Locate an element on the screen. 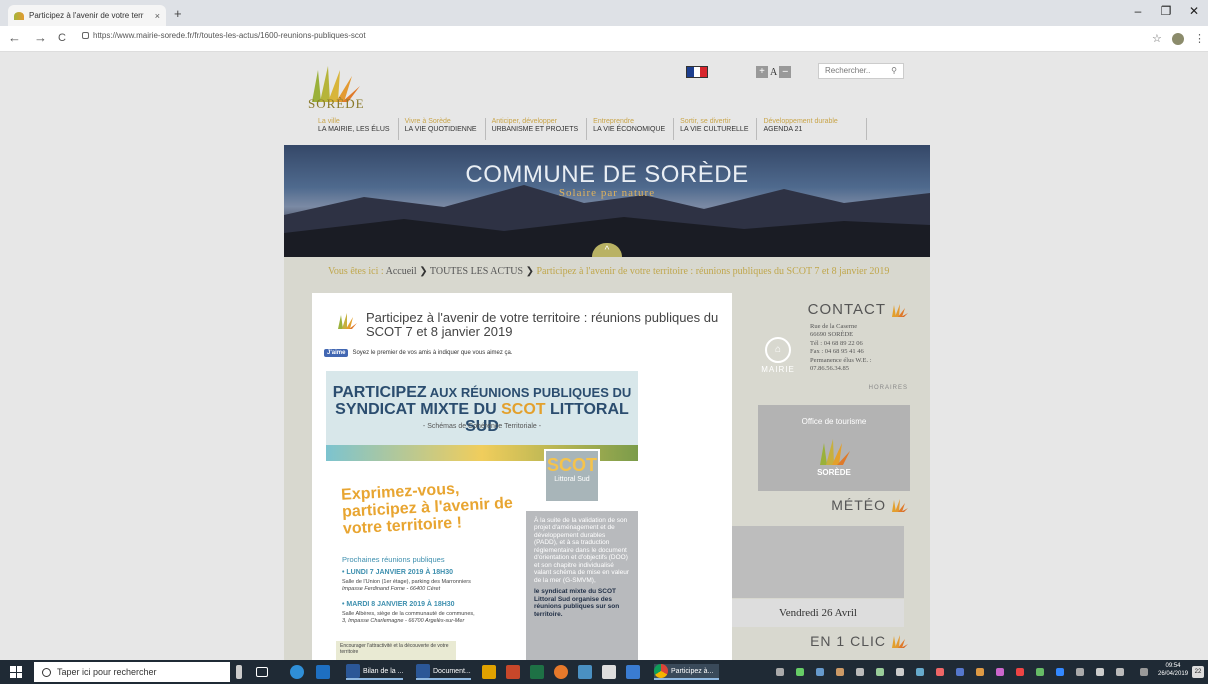 Image resolution: width=1208 pixels, height=684 pixels. fb-like-button: J'aime is located at coordinates (336, 353).